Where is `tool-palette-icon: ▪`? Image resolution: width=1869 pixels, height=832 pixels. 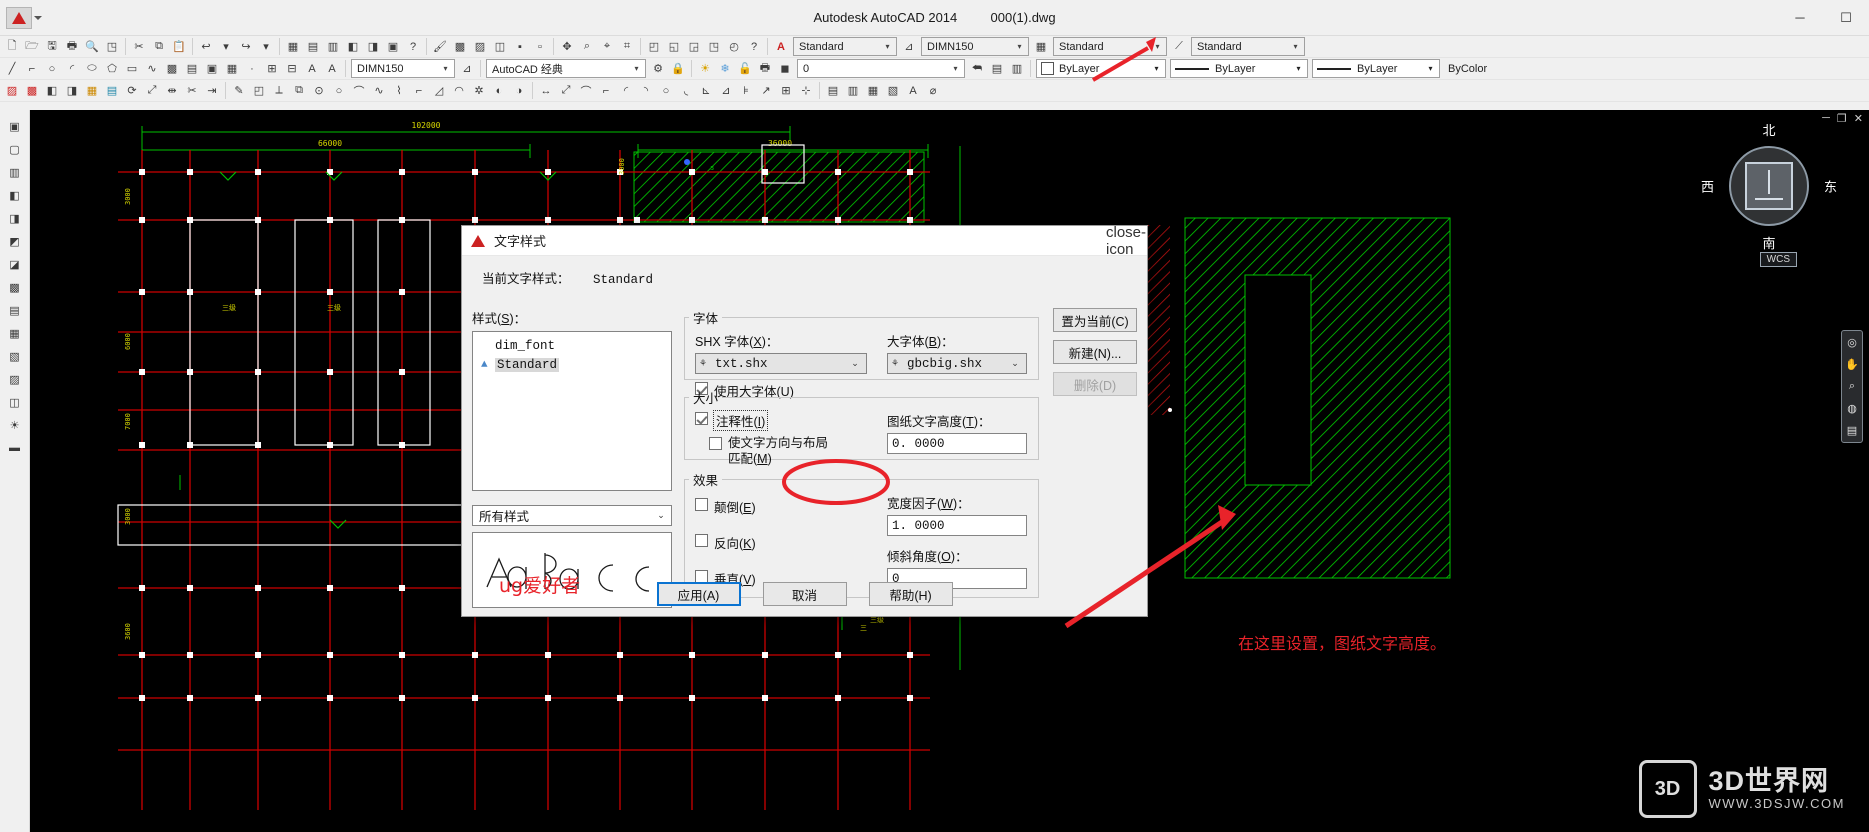
tool-palette-icon: ▪ is located at coordinates (520, 47).